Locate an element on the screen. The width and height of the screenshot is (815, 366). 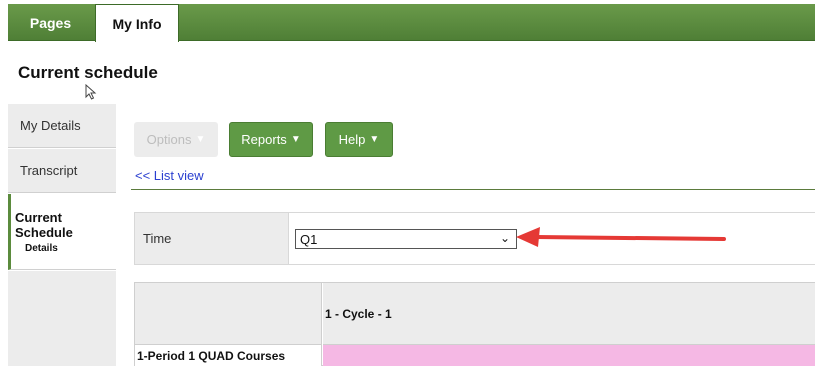
list-view-link: << List view is located at coordinates (169, 175).